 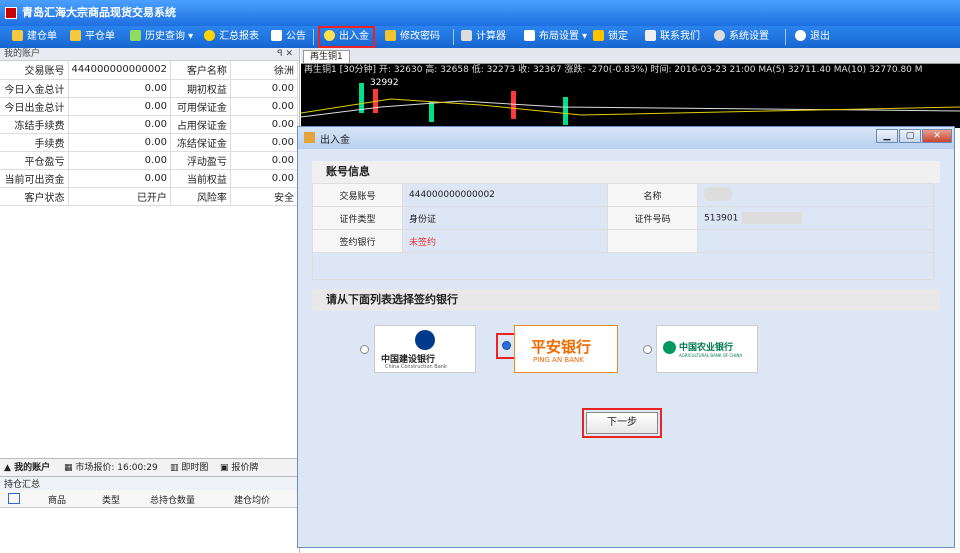 I want to click on money-icon, so click(x=329, y=35).